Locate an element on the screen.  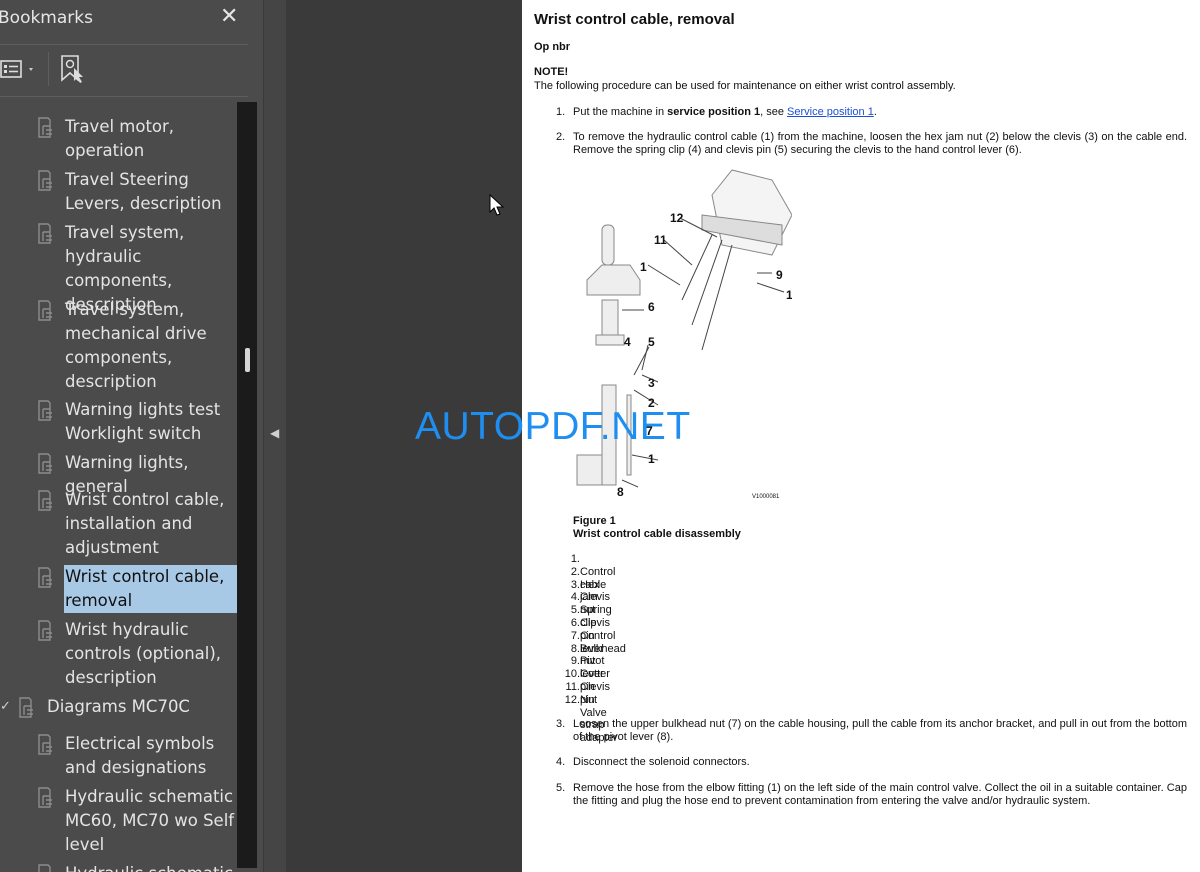
bookmark-label: Warning lights test Worklight switch is located at coordinates (143, 421).